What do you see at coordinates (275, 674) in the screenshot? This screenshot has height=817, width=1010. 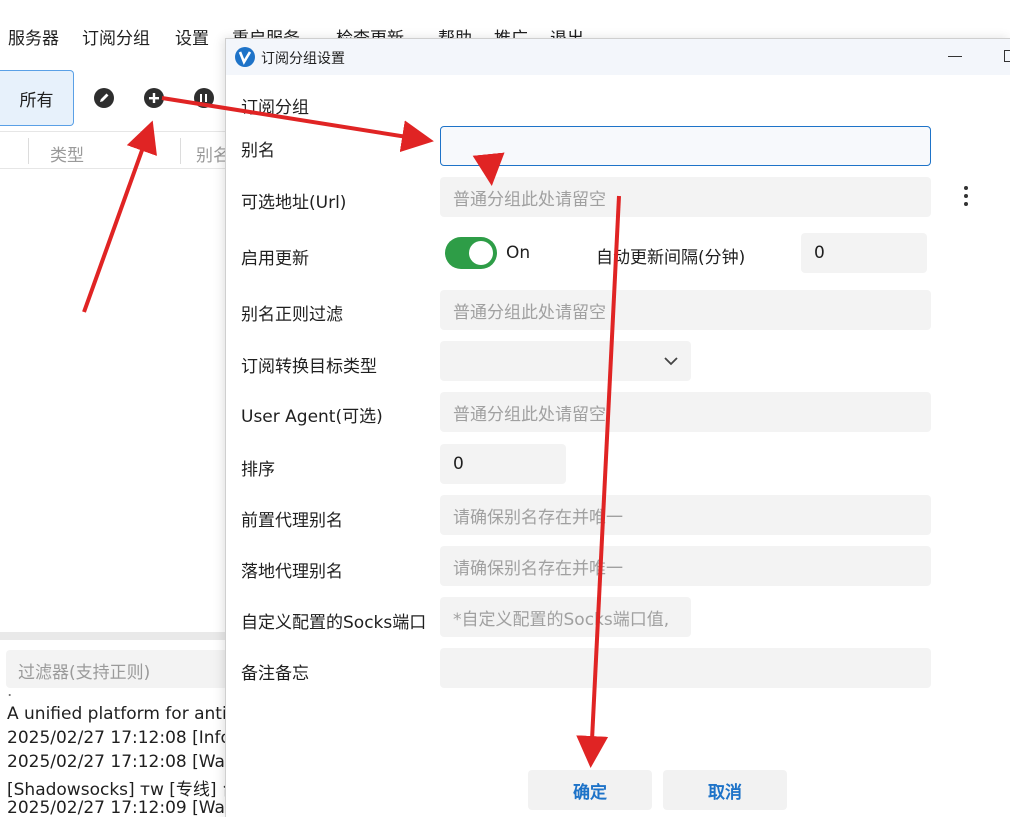 I see `memo-label: 备注备忘` at bounding box center [275, 674].